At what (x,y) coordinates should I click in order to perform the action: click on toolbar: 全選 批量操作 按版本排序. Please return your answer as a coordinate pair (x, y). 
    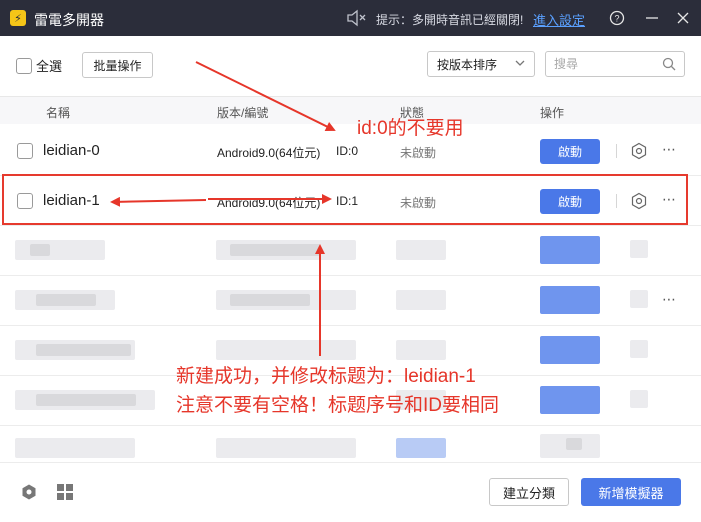
    Looking at the image, I should click on (350, 65).